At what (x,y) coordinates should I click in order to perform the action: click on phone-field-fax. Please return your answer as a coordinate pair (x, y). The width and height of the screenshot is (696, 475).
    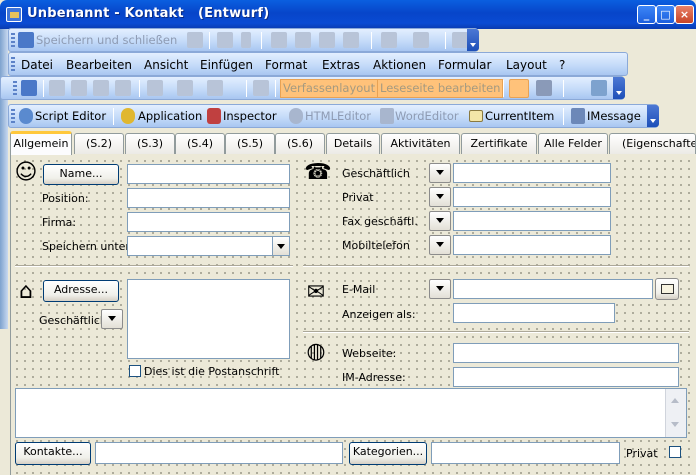
    Looking at the image, I should click on (532, 221).